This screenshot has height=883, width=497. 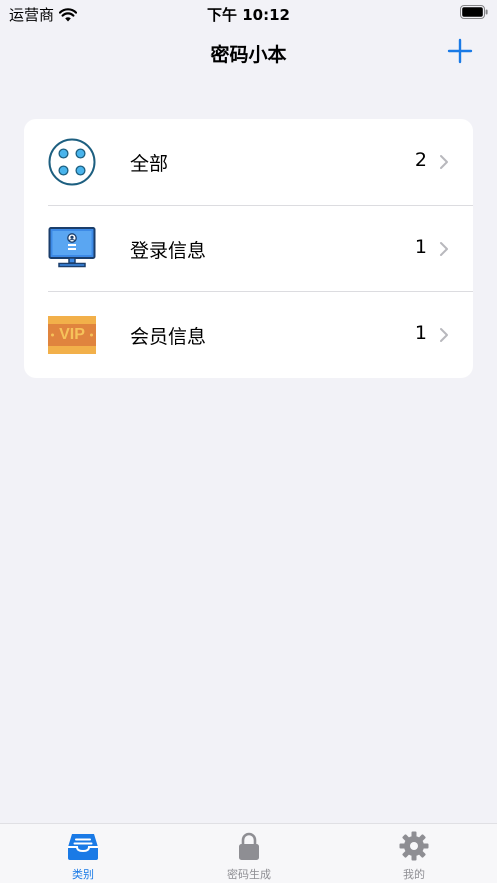 I want to click on computer-login-icon, so click(x=72, y=247).